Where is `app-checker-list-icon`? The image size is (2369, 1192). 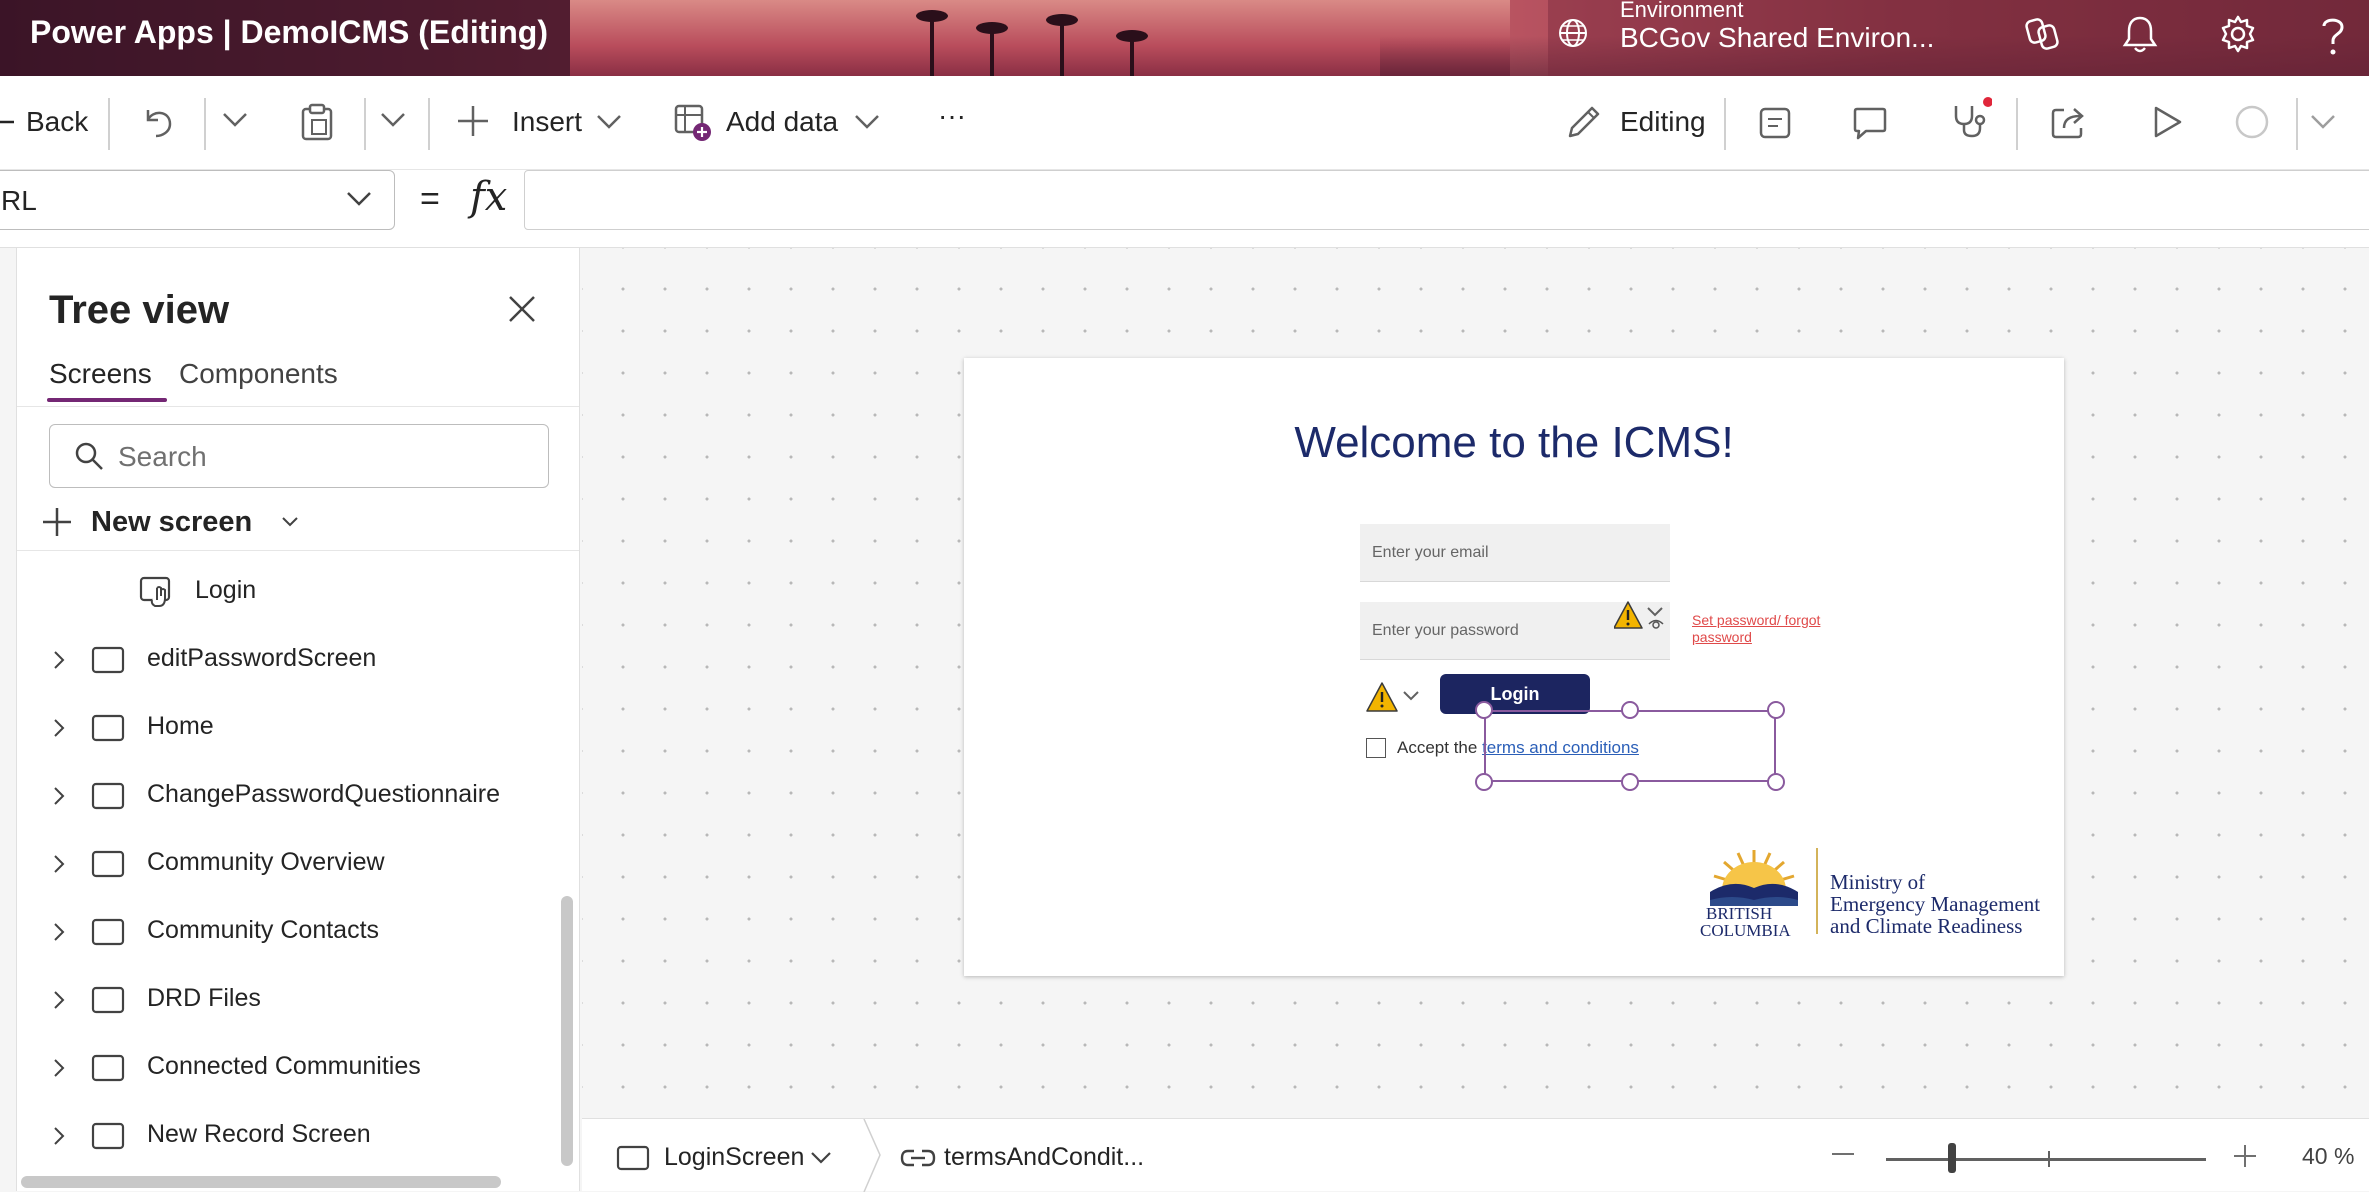 app-checker-list-icon is located at coordinates (1775, 123).